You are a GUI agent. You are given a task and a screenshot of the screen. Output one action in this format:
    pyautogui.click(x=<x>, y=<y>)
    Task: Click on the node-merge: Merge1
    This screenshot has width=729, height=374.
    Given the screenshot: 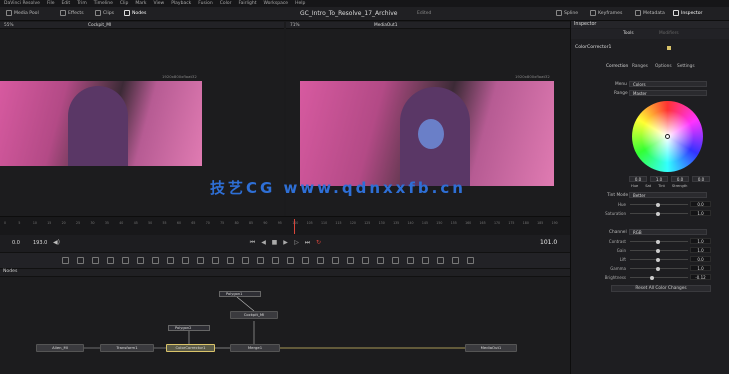 What is the action you would take?
    pyautogui.click(x=255, y=348)
    